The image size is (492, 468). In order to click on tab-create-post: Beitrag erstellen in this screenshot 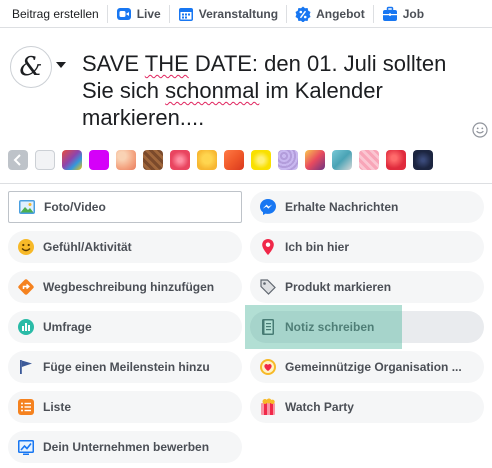, I will do `click(53, 14)`.